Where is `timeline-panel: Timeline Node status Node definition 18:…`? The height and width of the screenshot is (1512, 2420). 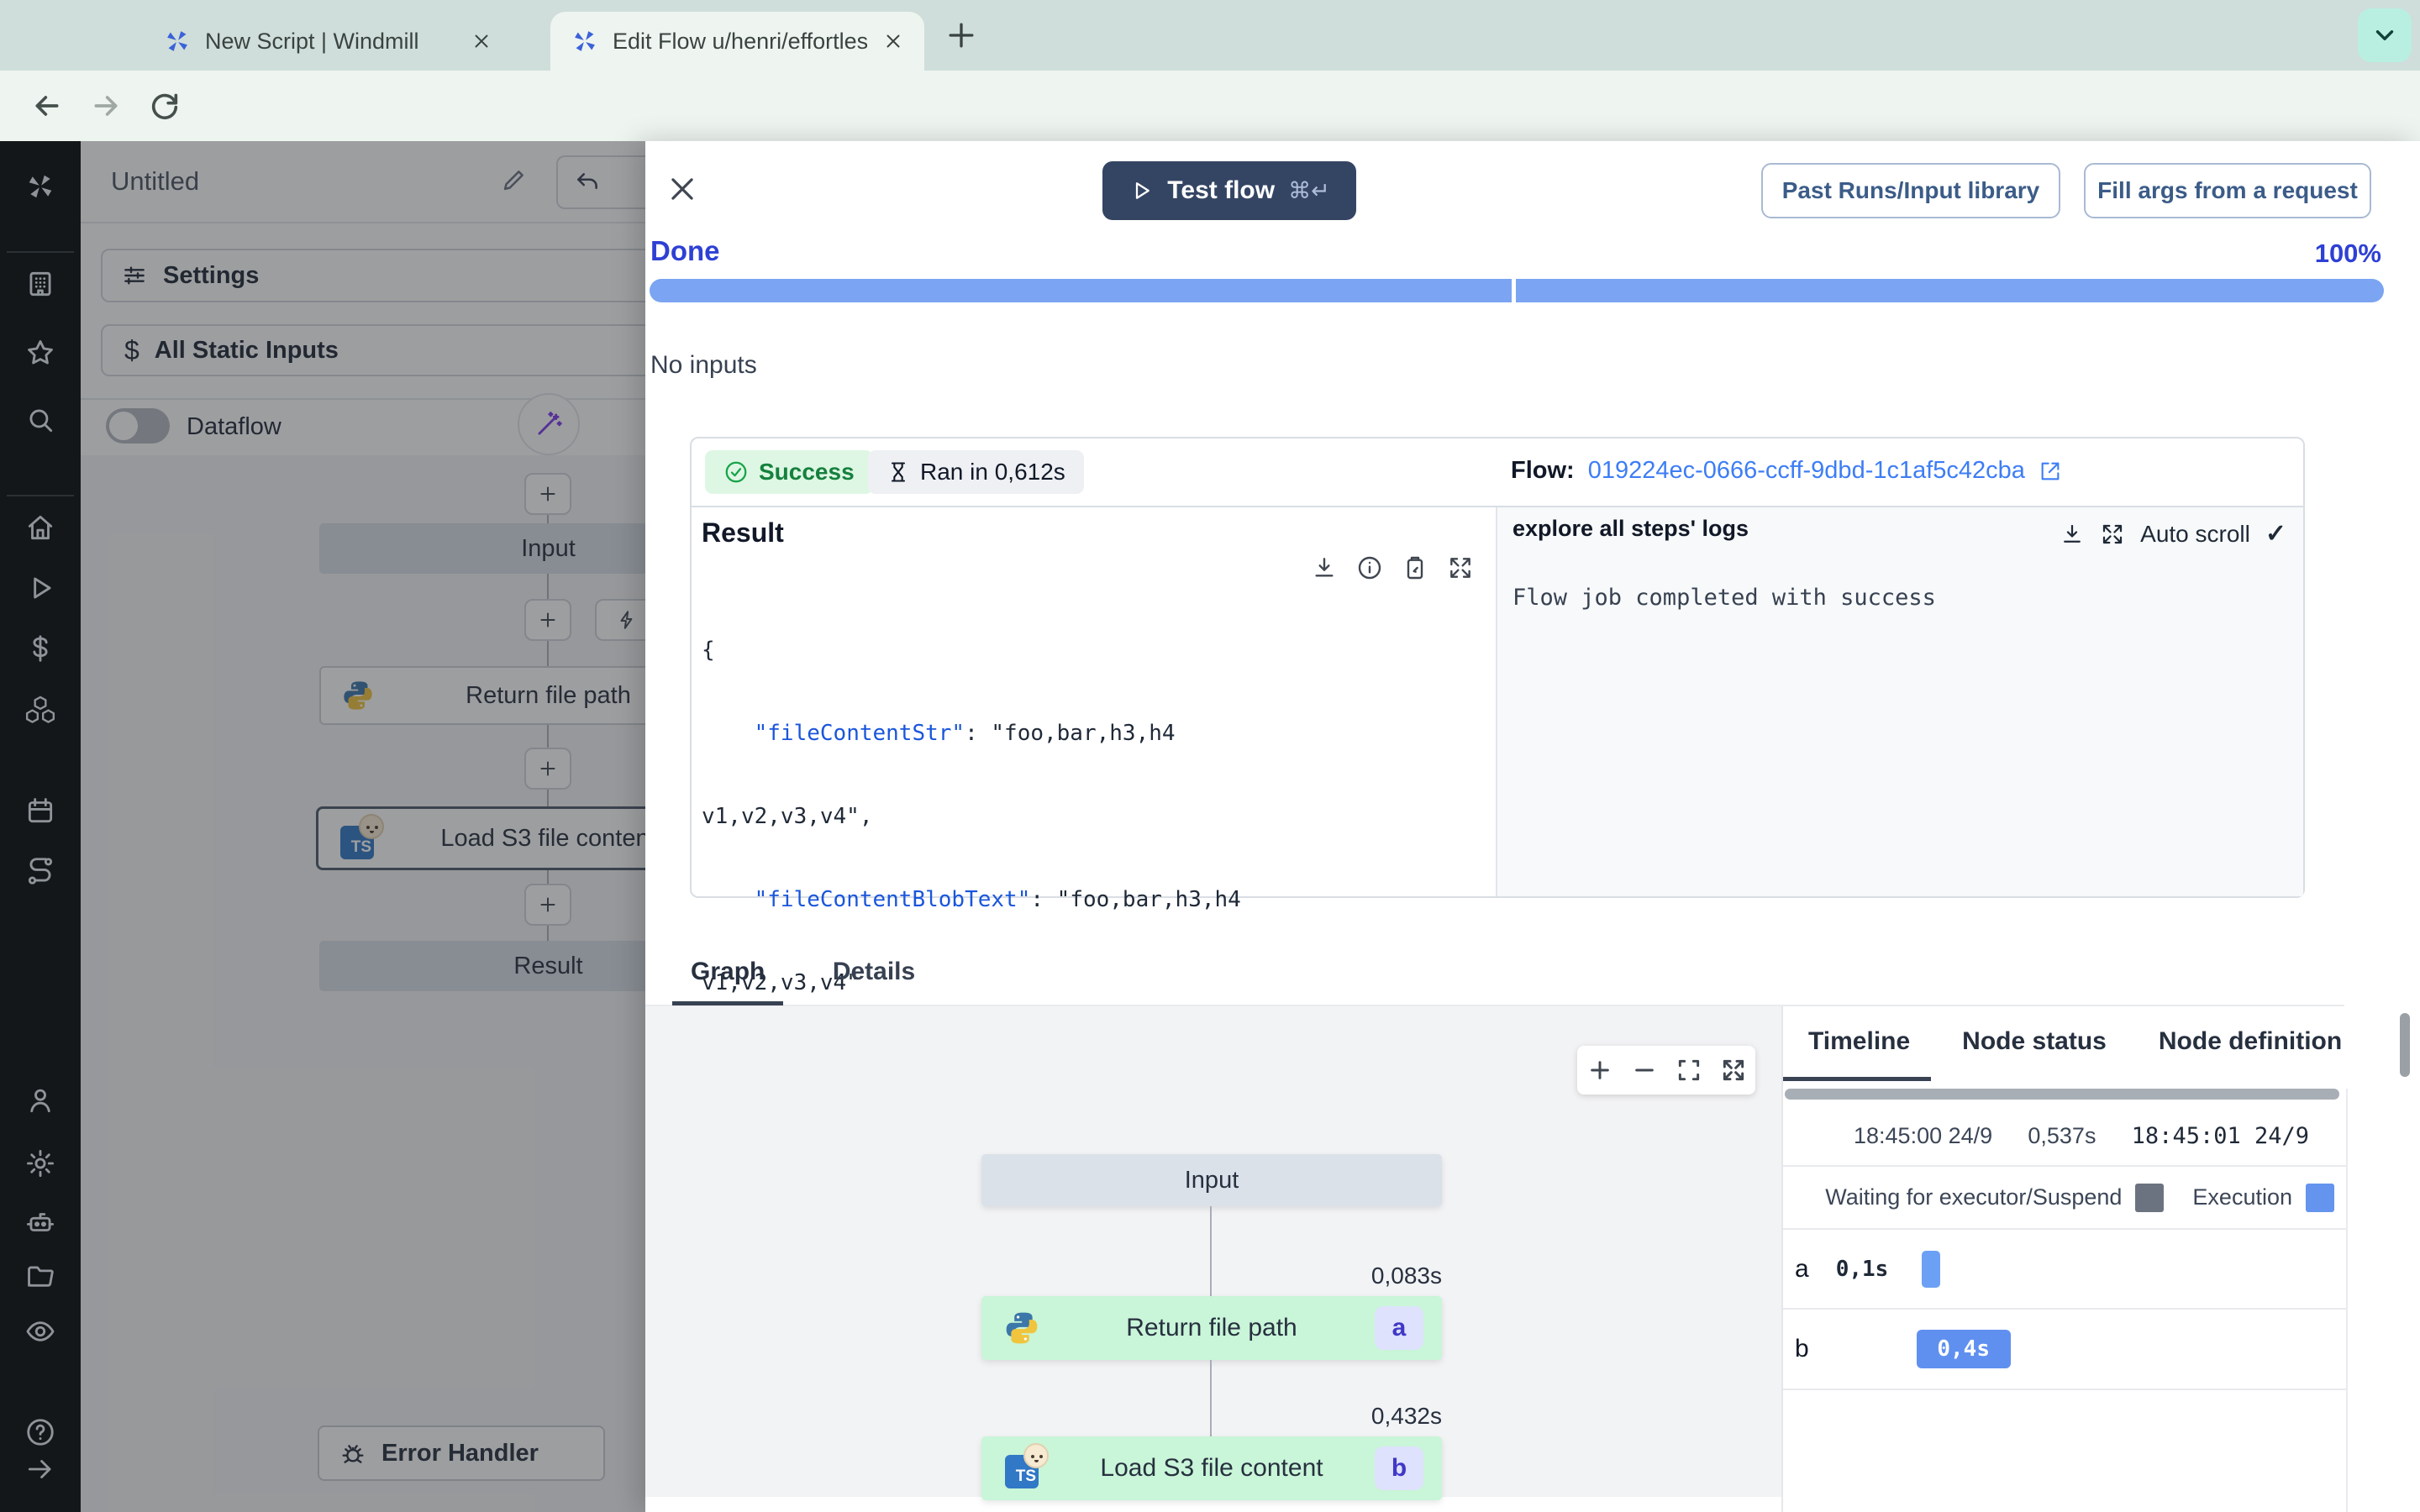
timeline-panel: Timeline Node status Node definition 18:… is located at coordinates (2100, 1259).